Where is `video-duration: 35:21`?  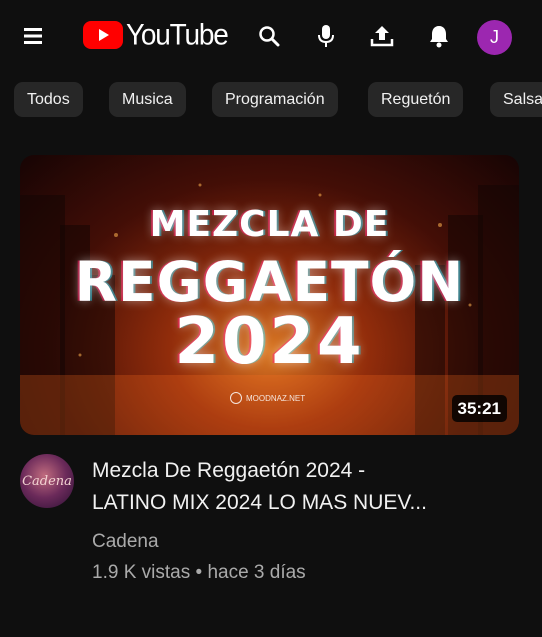 video-duration: 35:21 is located at coordinates (479, 408).